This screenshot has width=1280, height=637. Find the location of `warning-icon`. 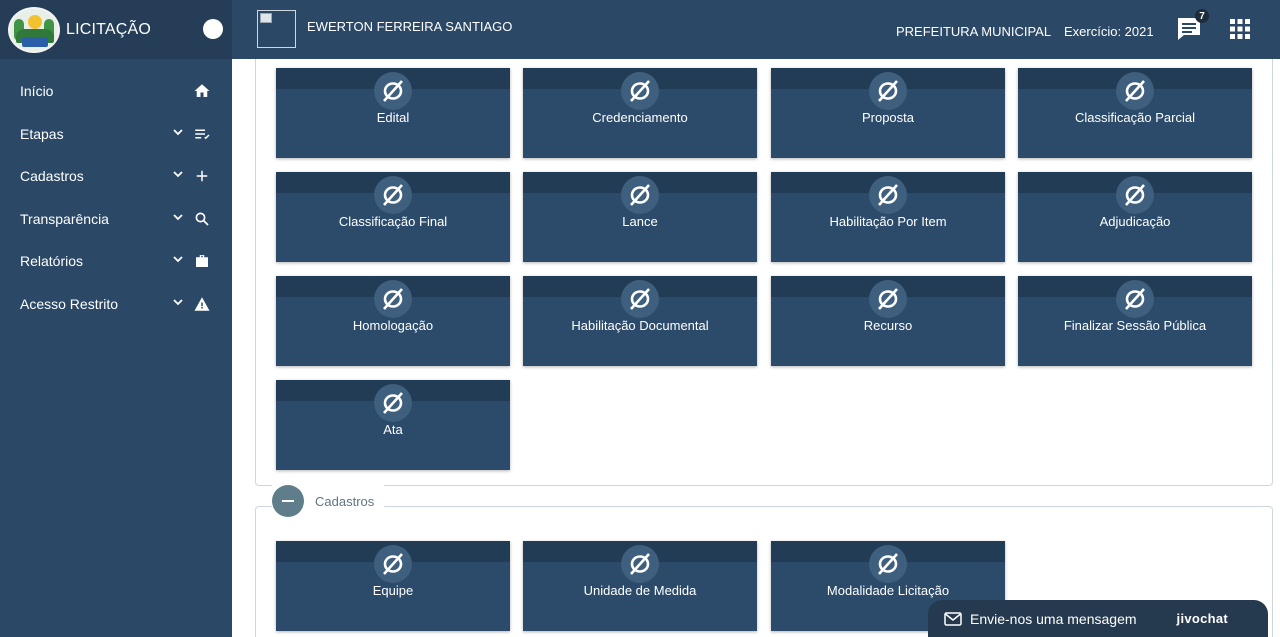

warning-icon is located at coordinates (202, 303).